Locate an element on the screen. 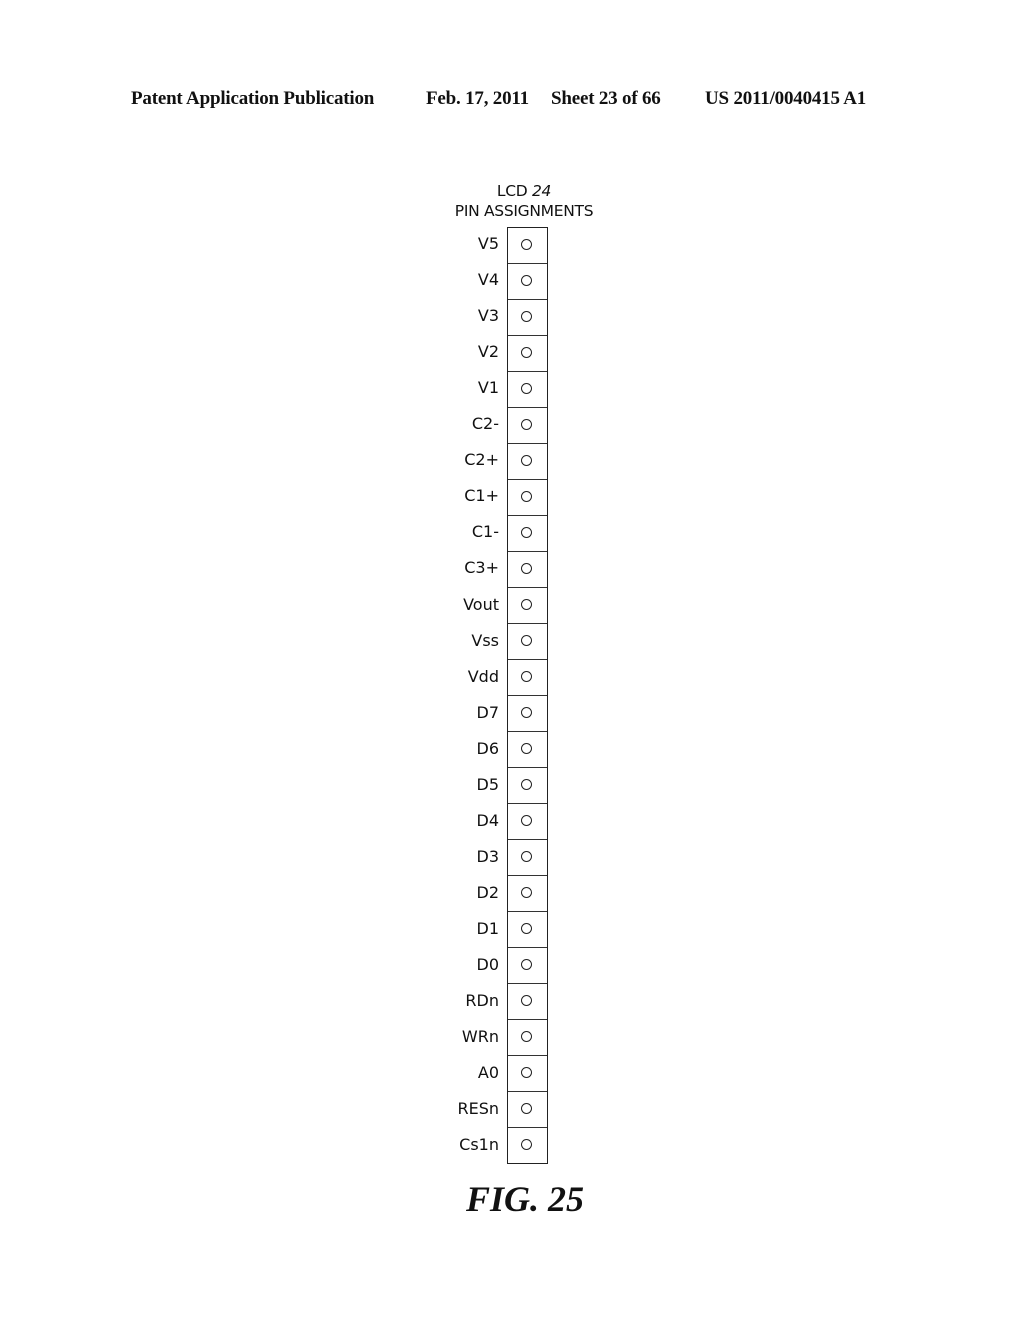  pin-connector is located at coordinates (527, 695).